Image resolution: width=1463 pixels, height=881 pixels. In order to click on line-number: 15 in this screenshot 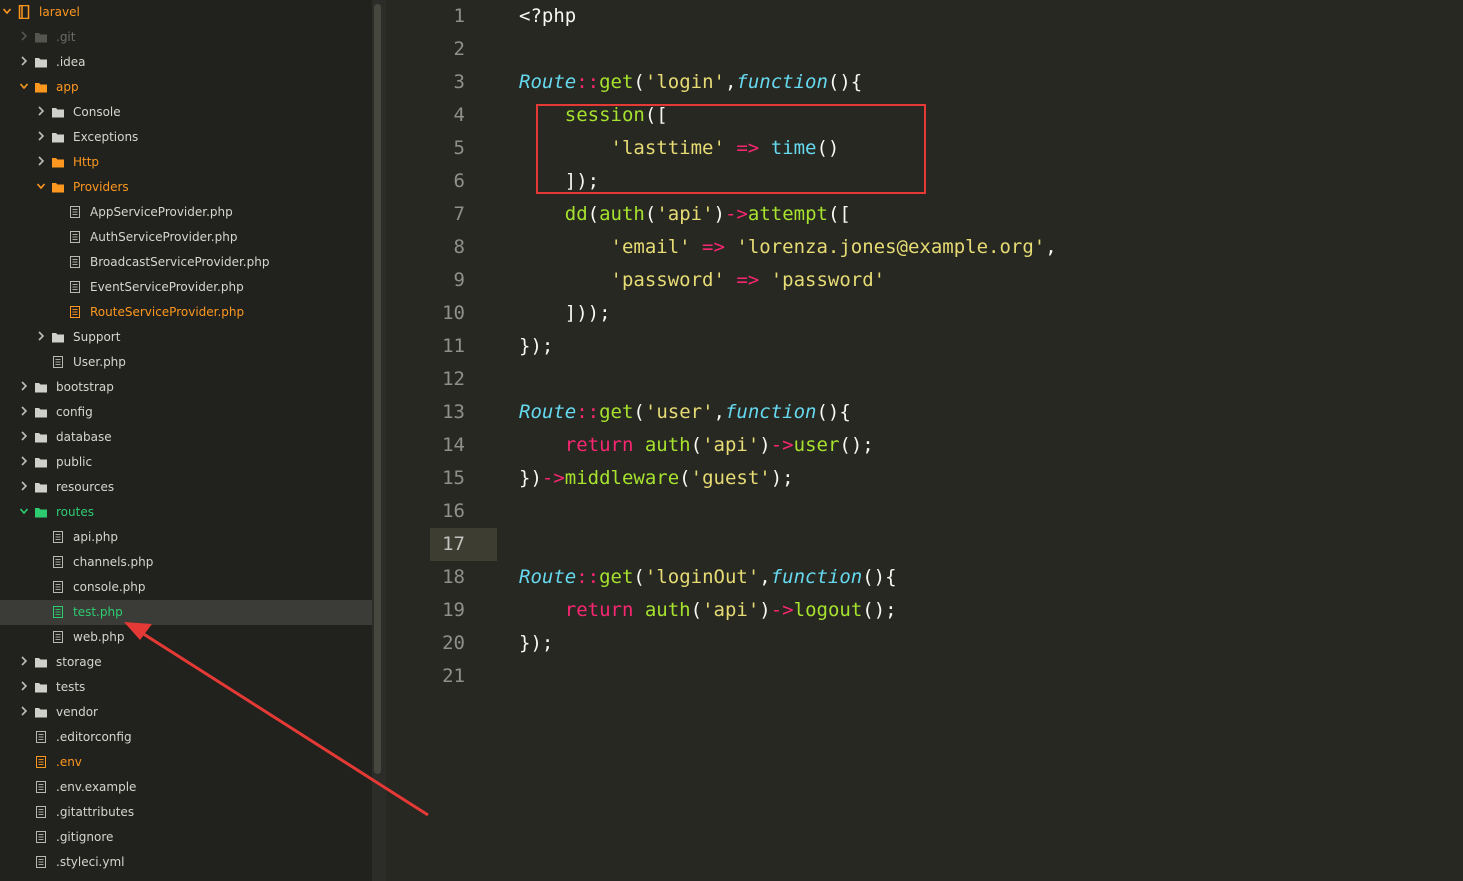, I will do `click(453, 478)`.